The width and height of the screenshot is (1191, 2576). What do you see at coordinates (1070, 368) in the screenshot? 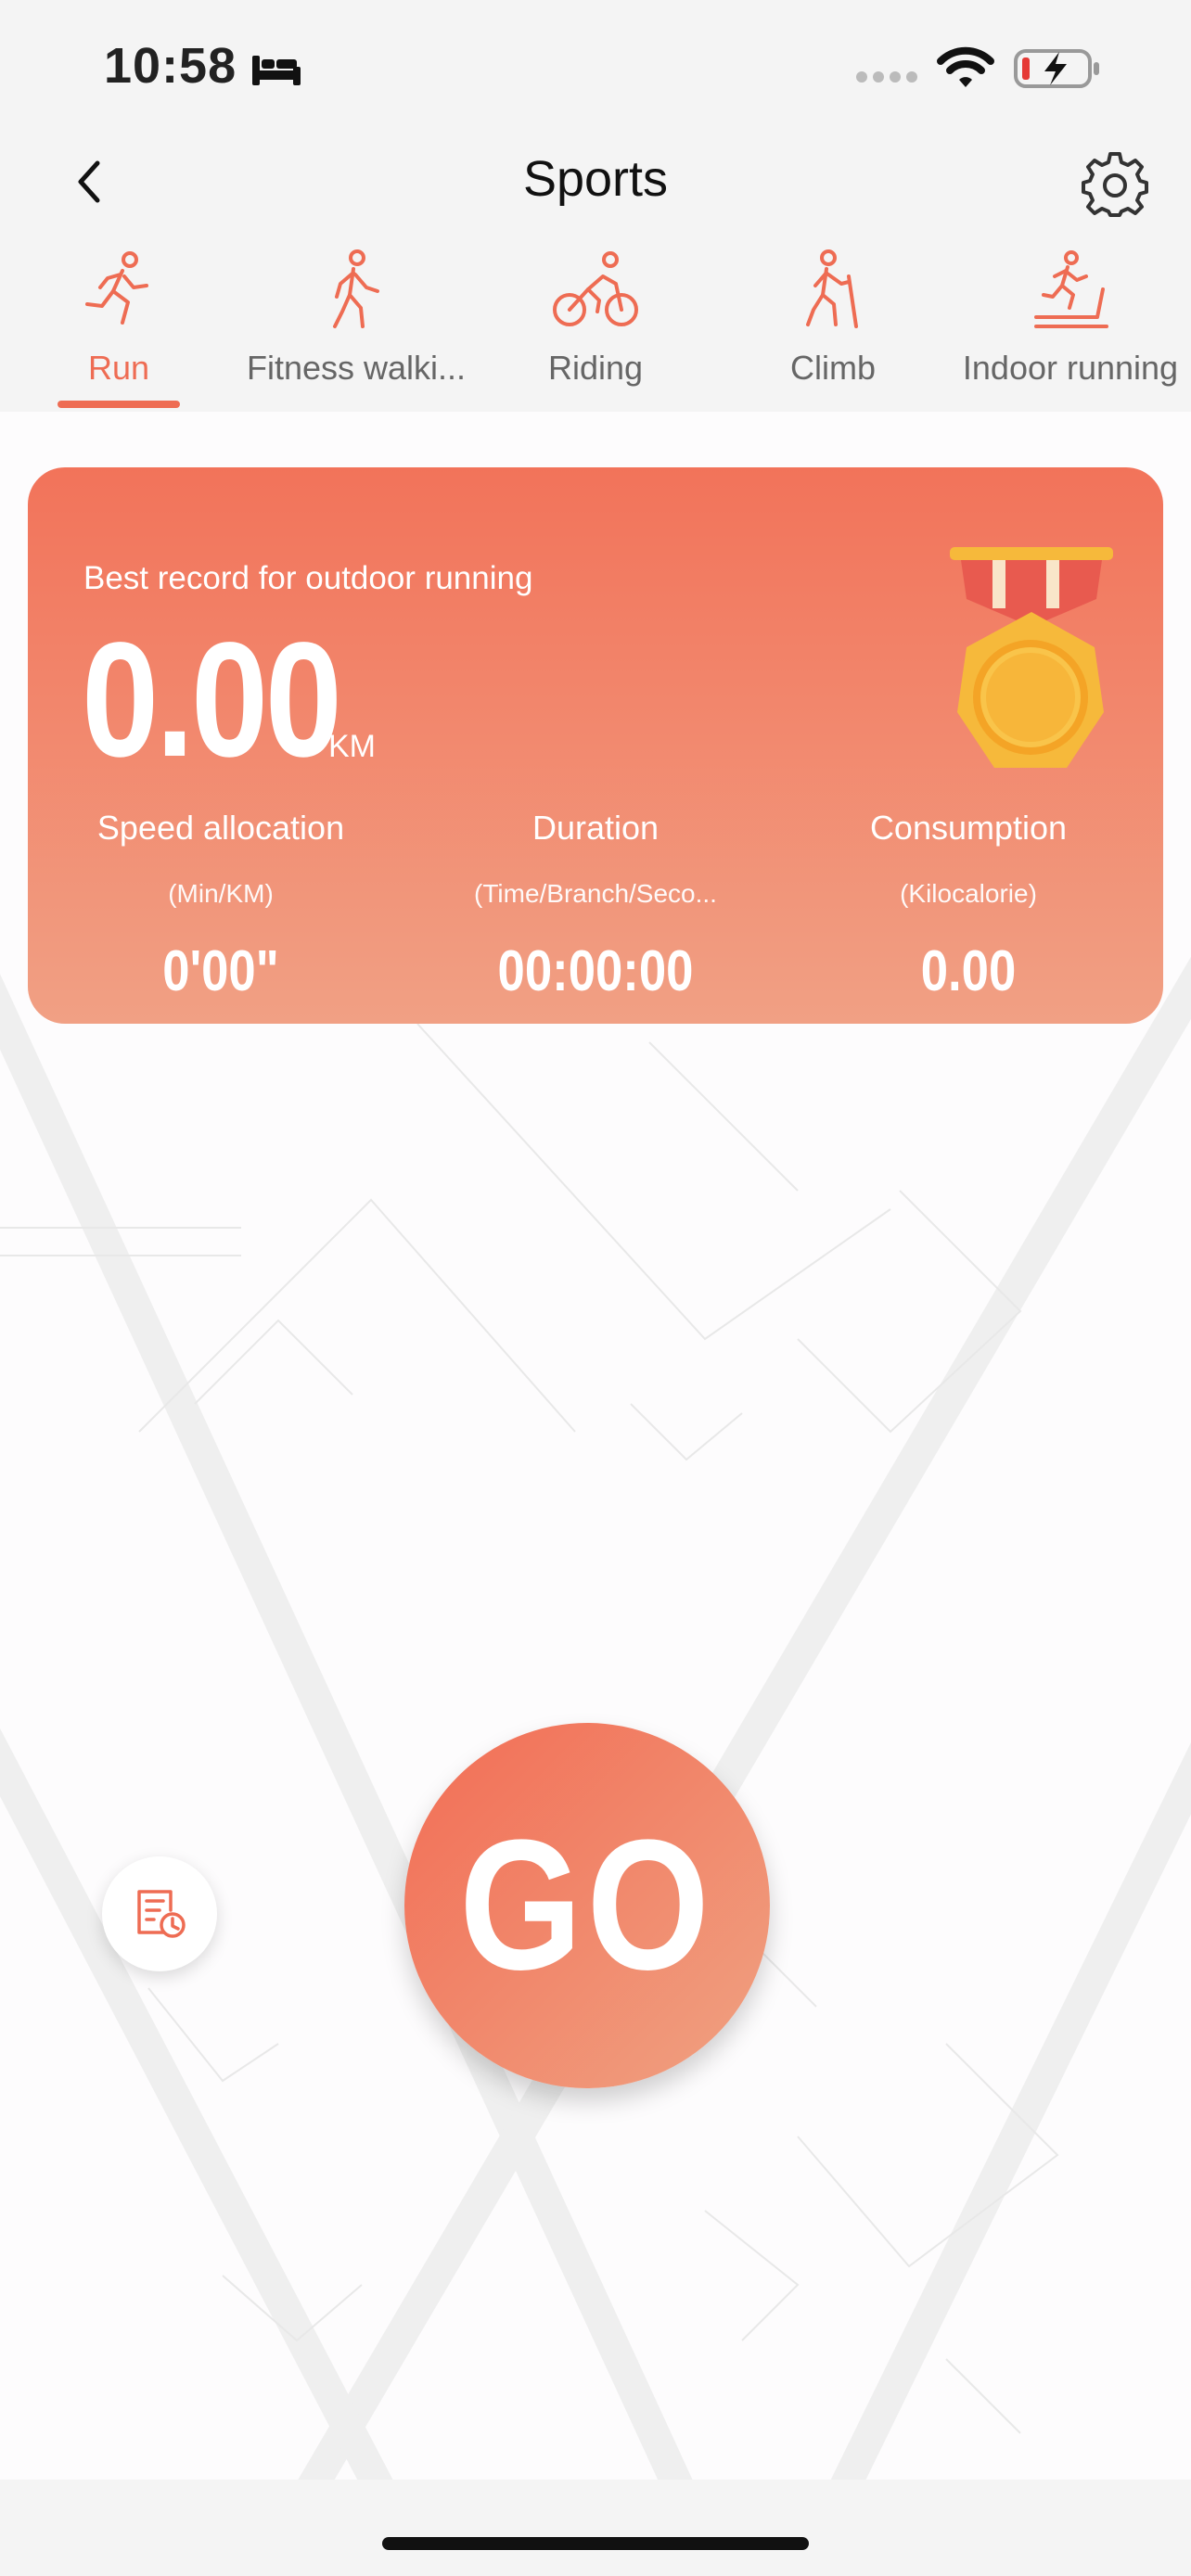
I see `tab-label: Indoor running` at bounding box center [1070, 368].